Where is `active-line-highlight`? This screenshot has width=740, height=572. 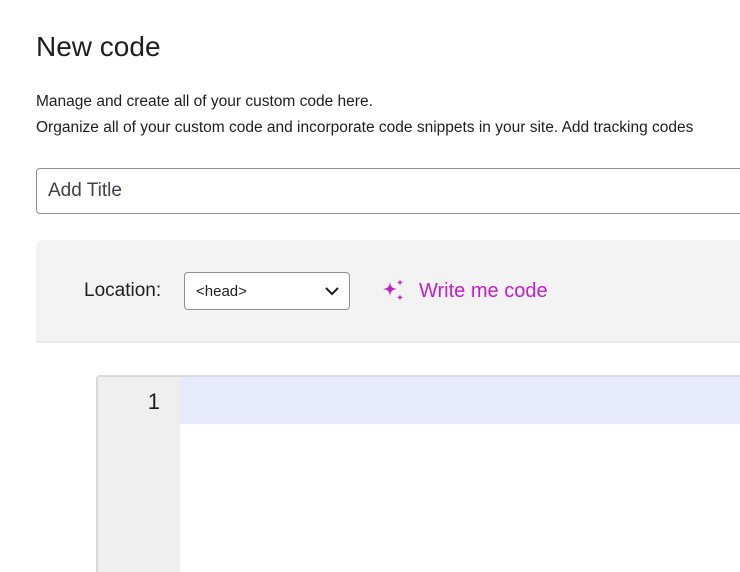 active-line-highlight is located at coordinates (460, 400).